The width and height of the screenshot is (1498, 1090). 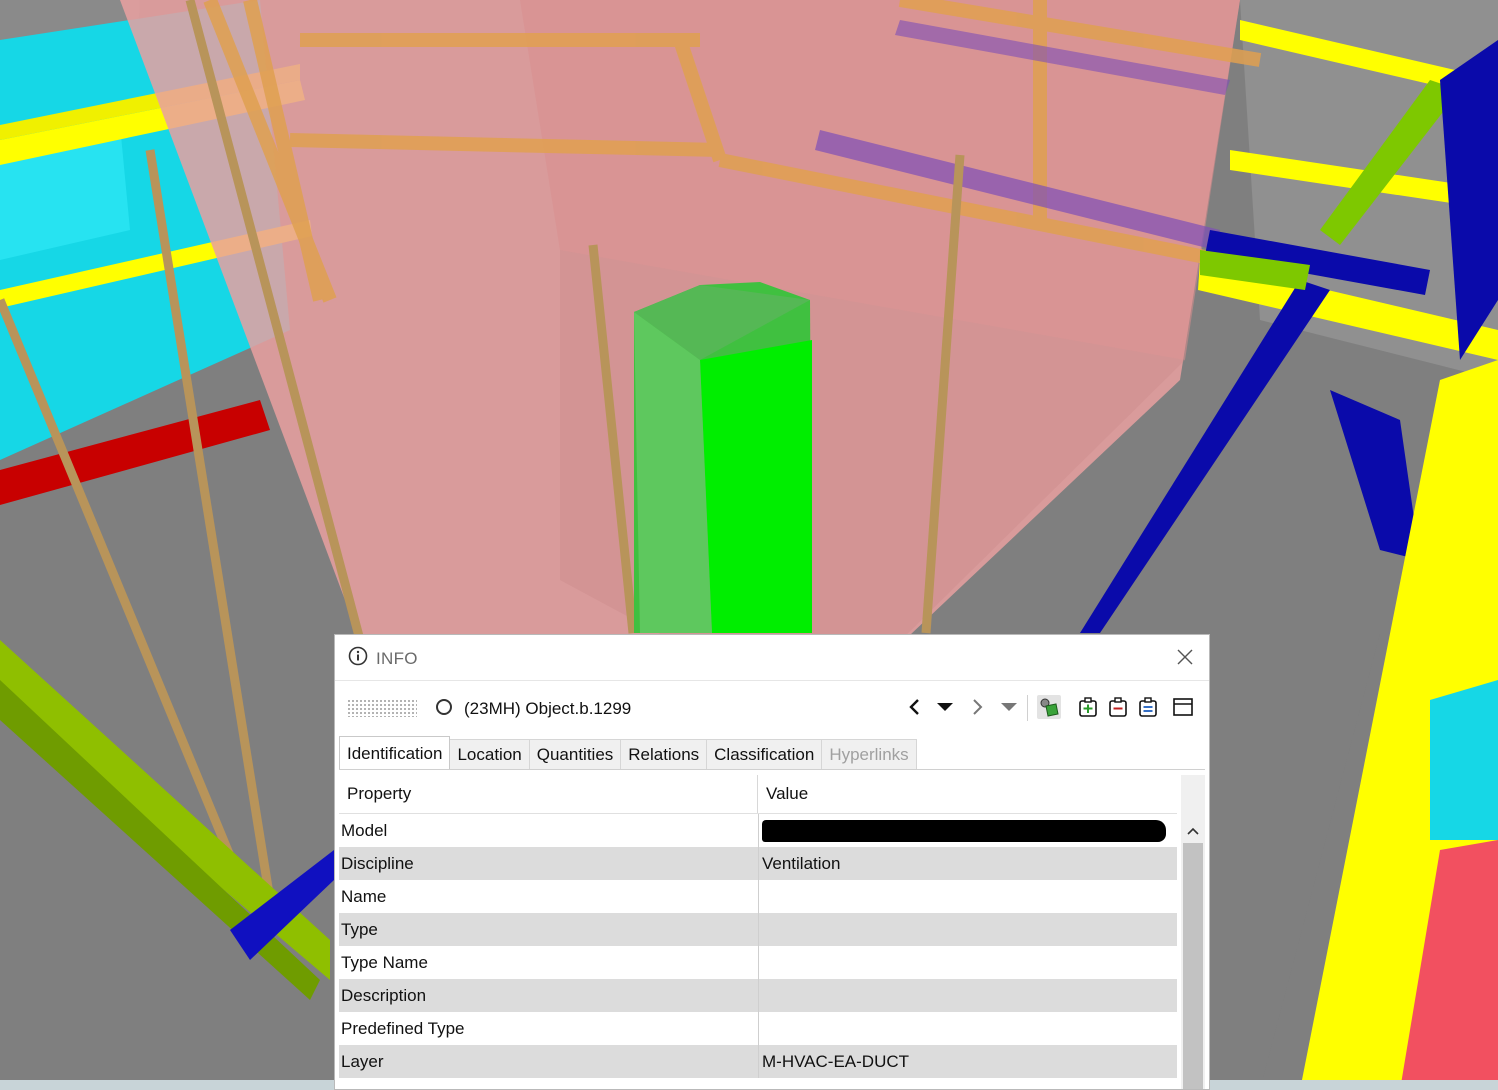 I want to click on value-cell: M-HVAC-EA-DUCT, so click(x=967, y=1061).